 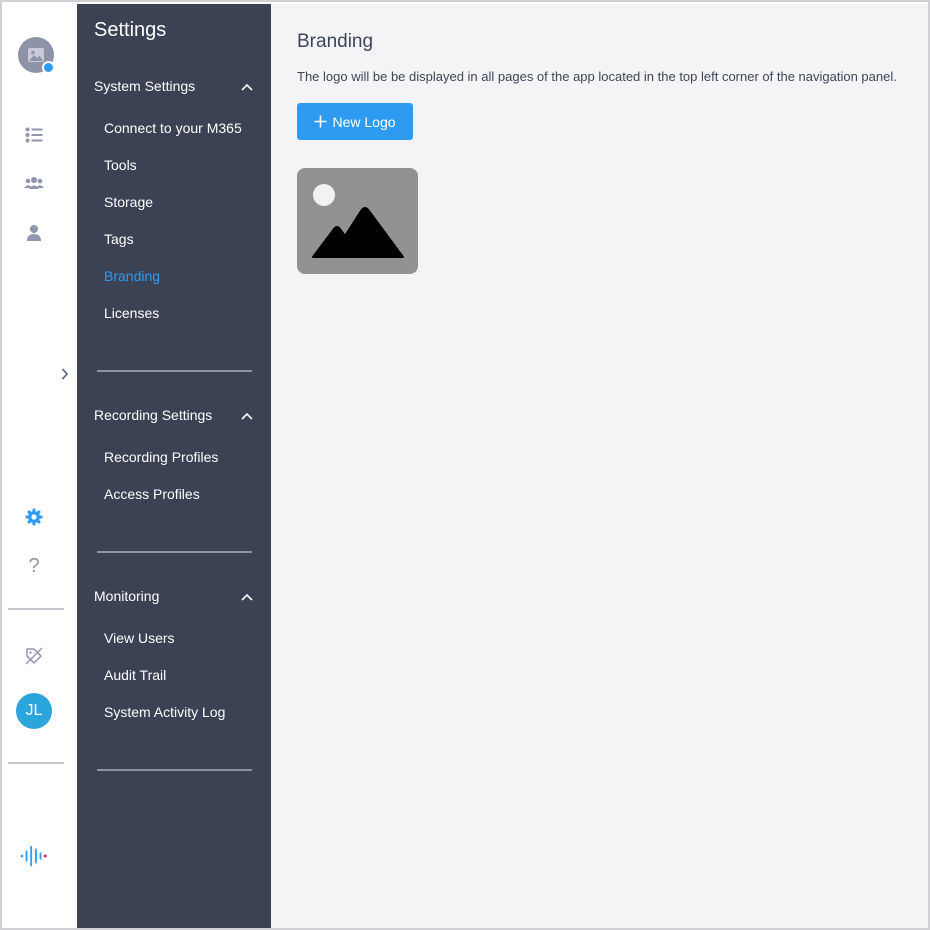 What do you see at coordinates (153, 415) in the screenshot?
I see `section-label: Recording Settings` at bounding box center [153, 415].